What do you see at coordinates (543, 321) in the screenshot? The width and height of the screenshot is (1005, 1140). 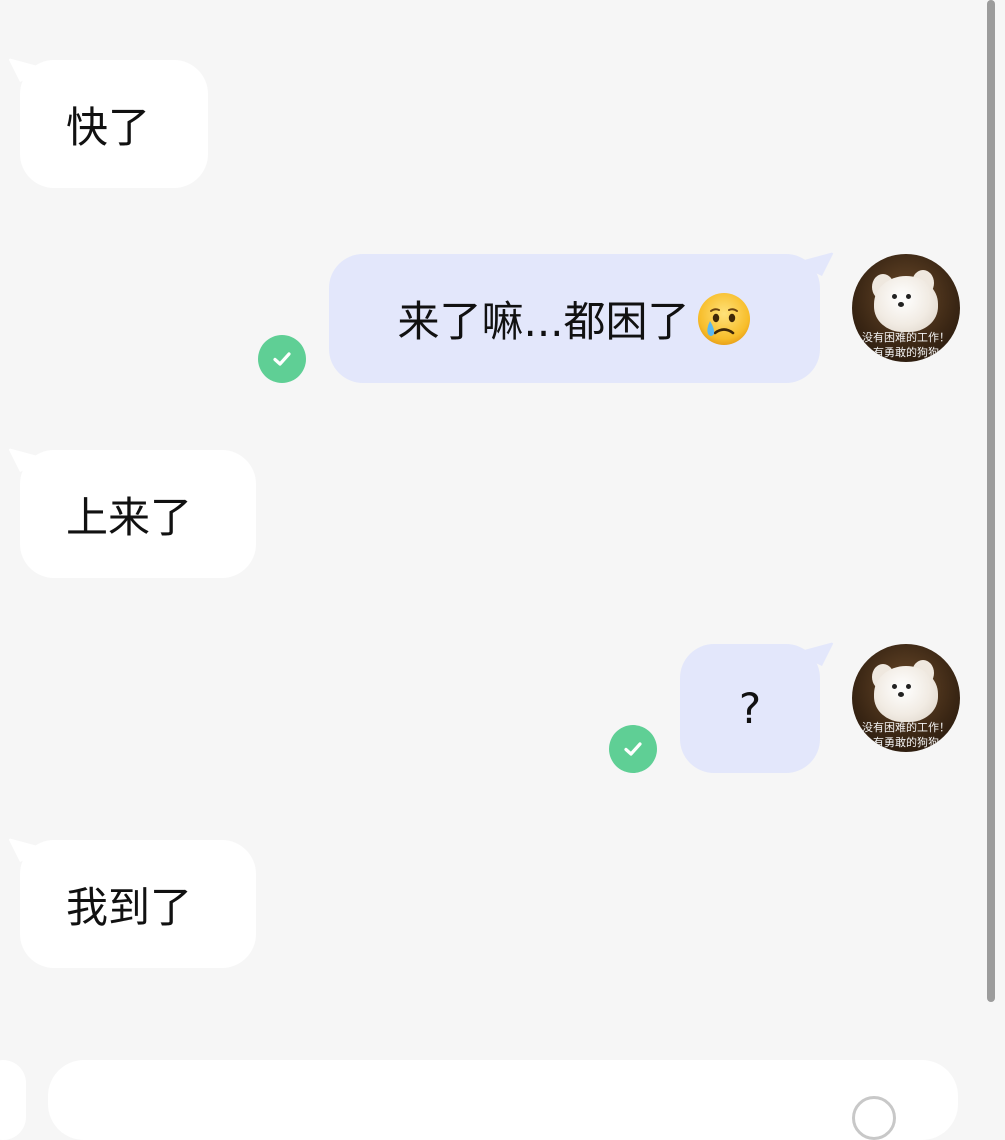 I see `message-text: 来了嘛...都困了` at bounding box center [543, 321].